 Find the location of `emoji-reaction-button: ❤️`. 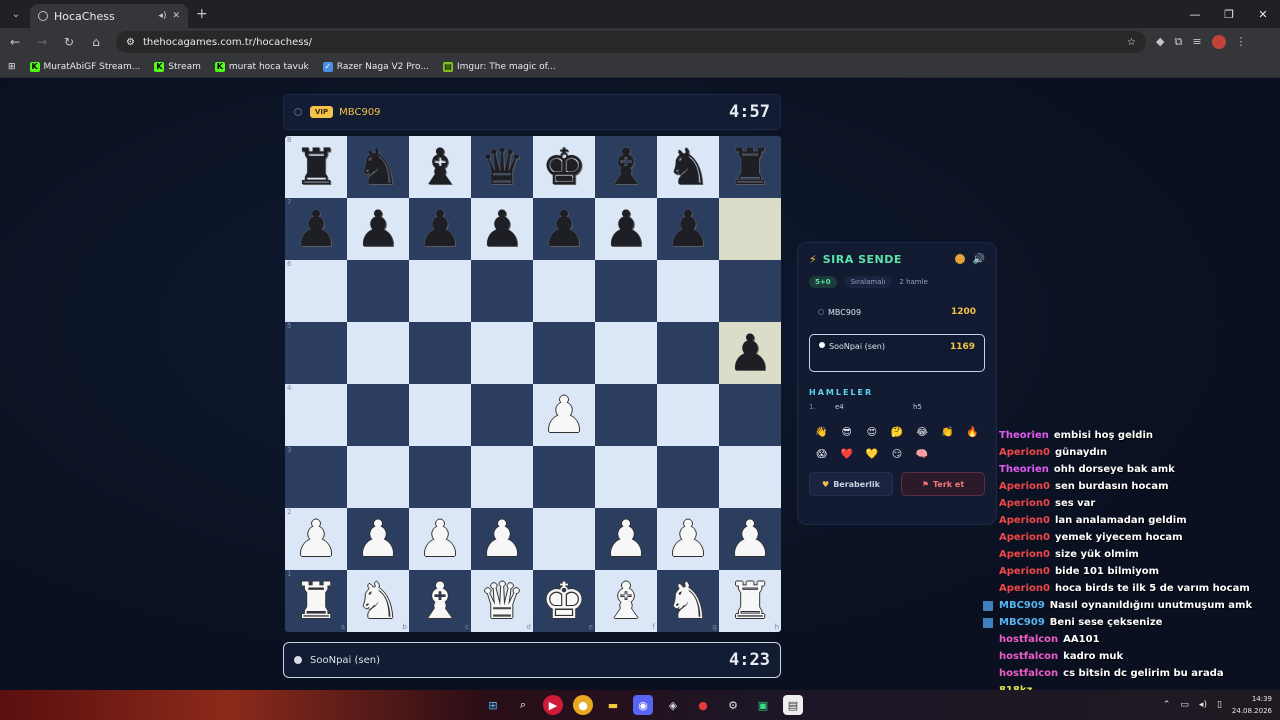

emoji-reaction-button: ❤️ is located at coordinates (847, 454).